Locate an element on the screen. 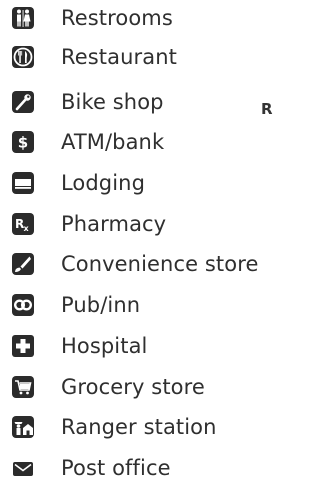  post-office-icon is located at coordinates (23, 468).